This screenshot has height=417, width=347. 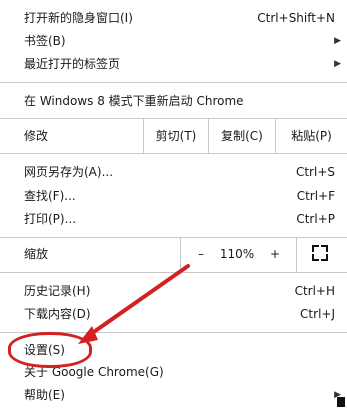 I want to click on mouse-cursor-icon, so click(x=341, y=402).